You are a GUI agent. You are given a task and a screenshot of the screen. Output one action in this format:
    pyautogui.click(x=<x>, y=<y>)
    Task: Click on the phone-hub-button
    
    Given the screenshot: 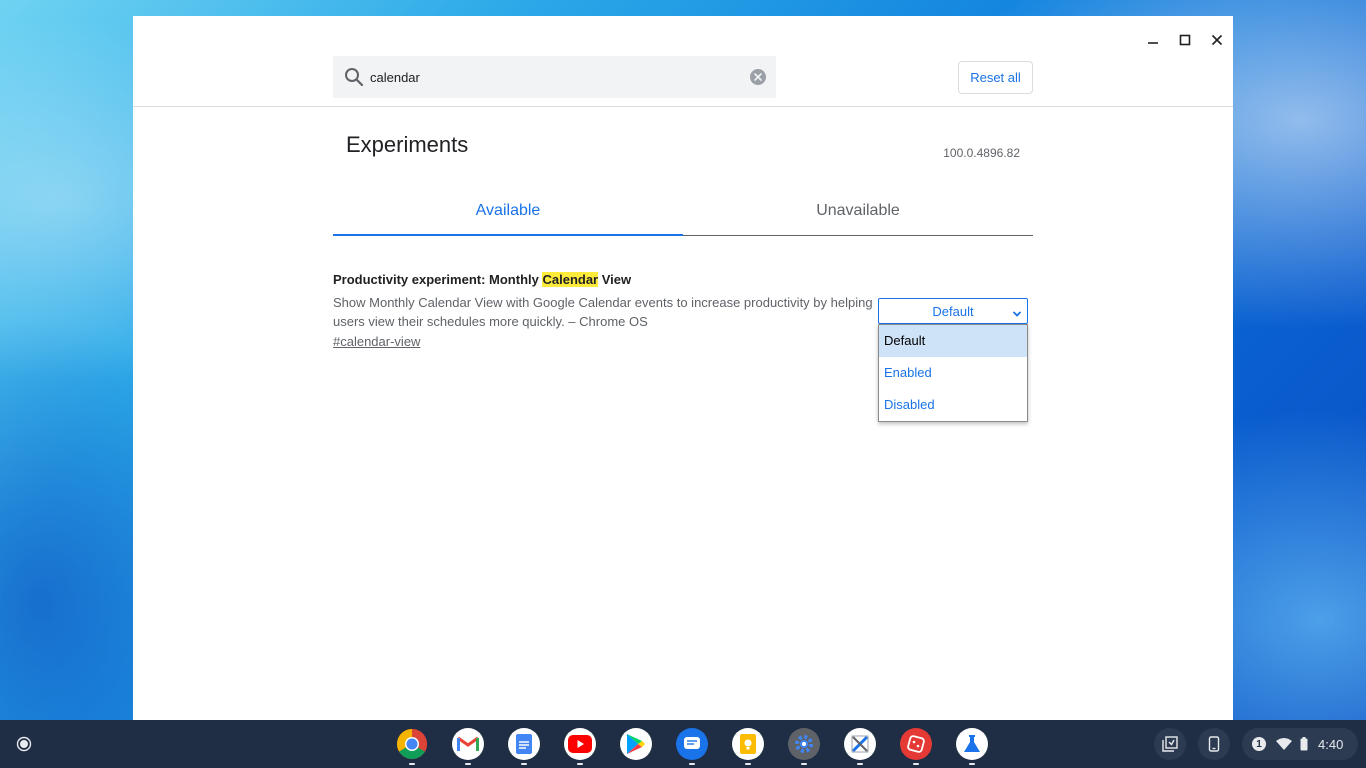 What is the action you would take?
    pyautogui.click(x=1214, y=744)
    